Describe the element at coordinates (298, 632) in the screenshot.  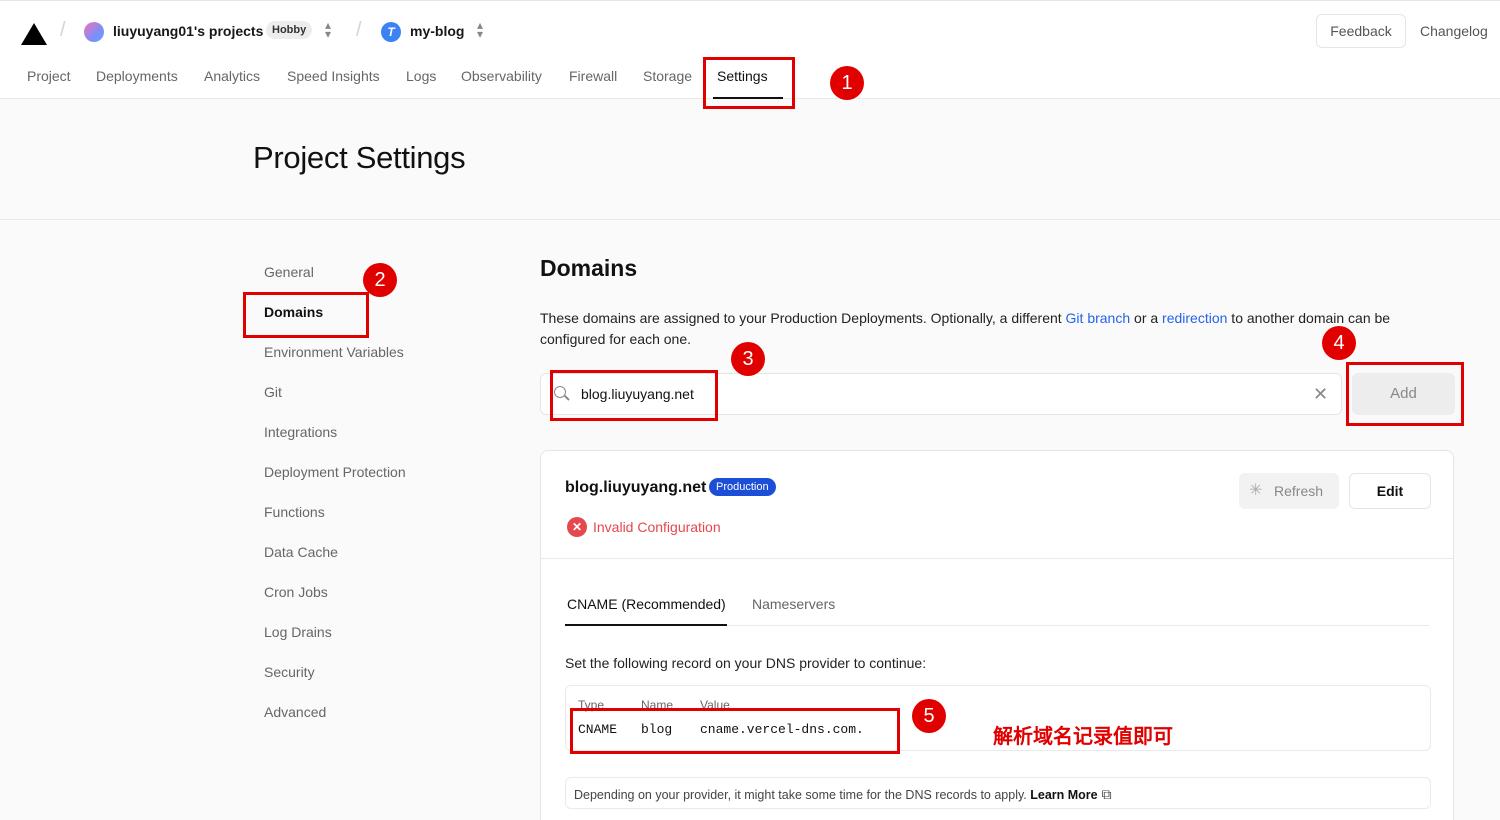
I see `sidebar-item-log-drains: Log Drains` at that location.